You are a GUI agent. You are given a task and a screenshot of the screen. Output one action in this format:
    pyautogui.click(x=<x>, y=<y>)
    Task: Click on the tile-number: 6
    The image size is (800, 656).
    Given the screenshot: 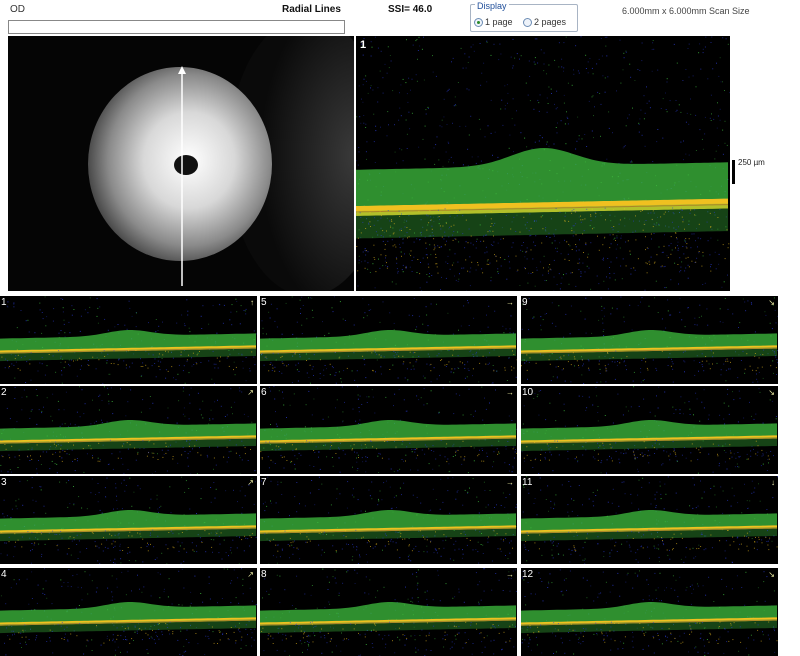 What is the action you would take?
    pyautogui.click(x=264, y=392)
    